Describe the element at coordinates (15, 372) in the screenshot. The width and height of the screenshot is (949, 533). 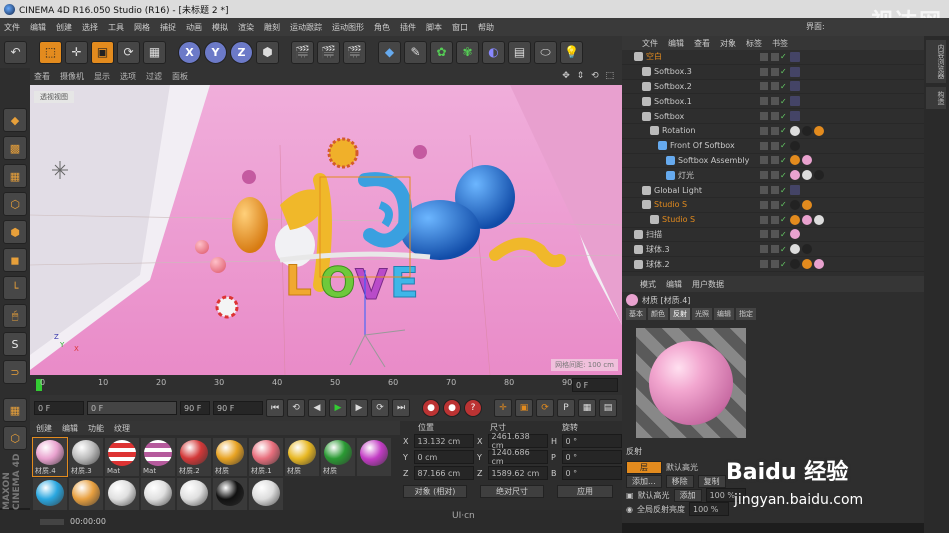
I see `magnet-icon: ⊃` at that location.